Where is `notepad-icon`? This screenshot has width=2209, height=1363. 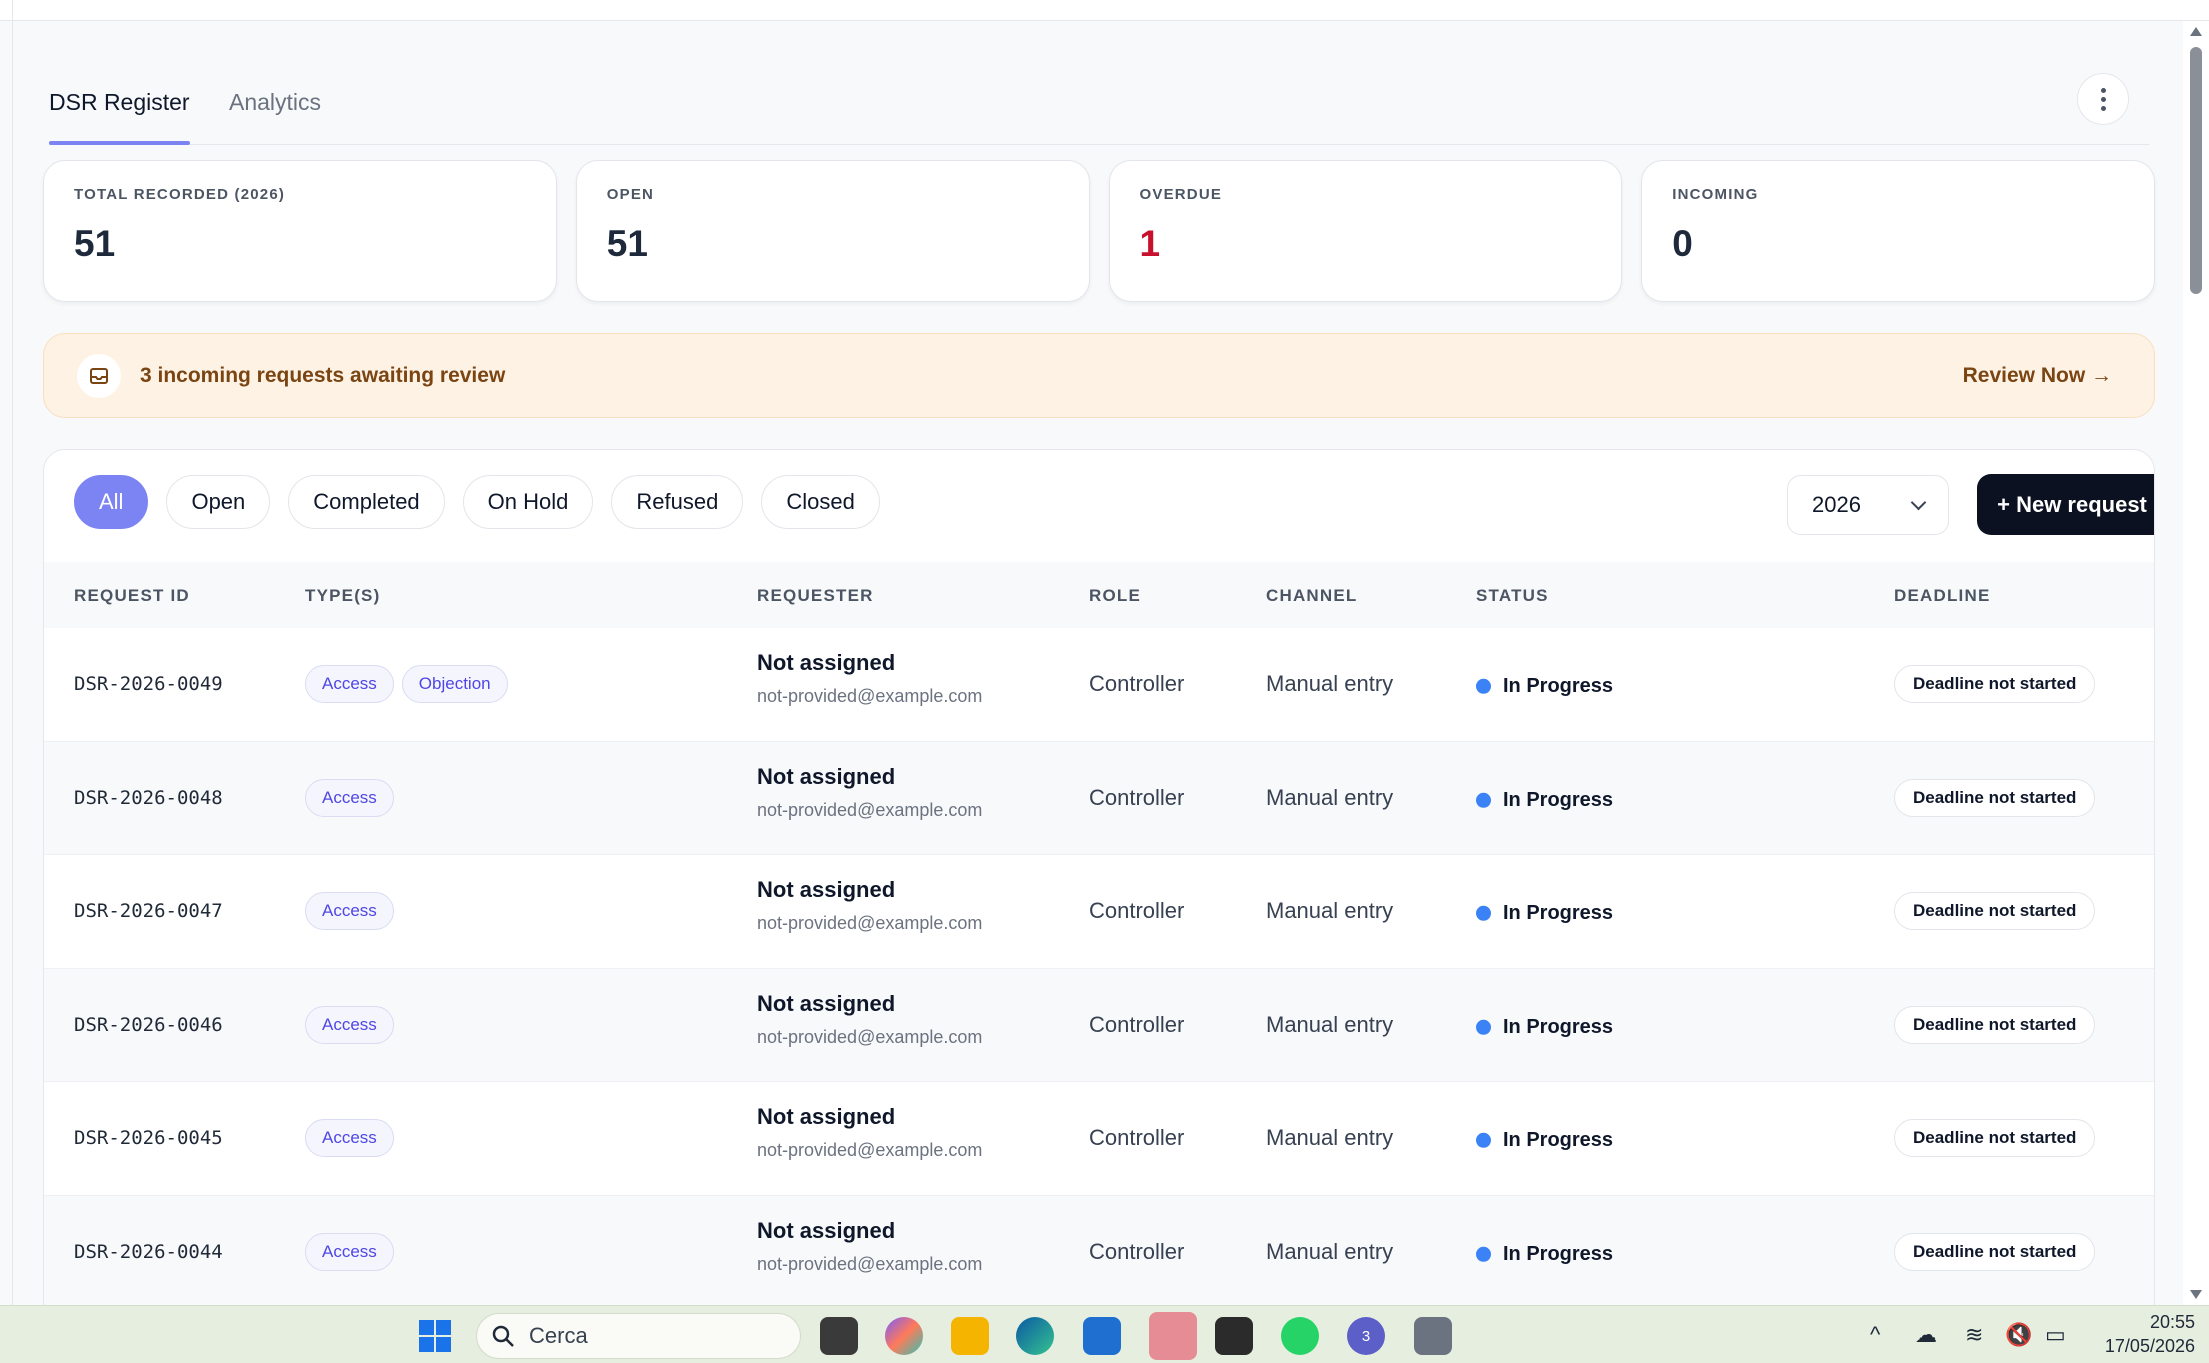
notepad-icon is located at coordinates (1433, 1336).